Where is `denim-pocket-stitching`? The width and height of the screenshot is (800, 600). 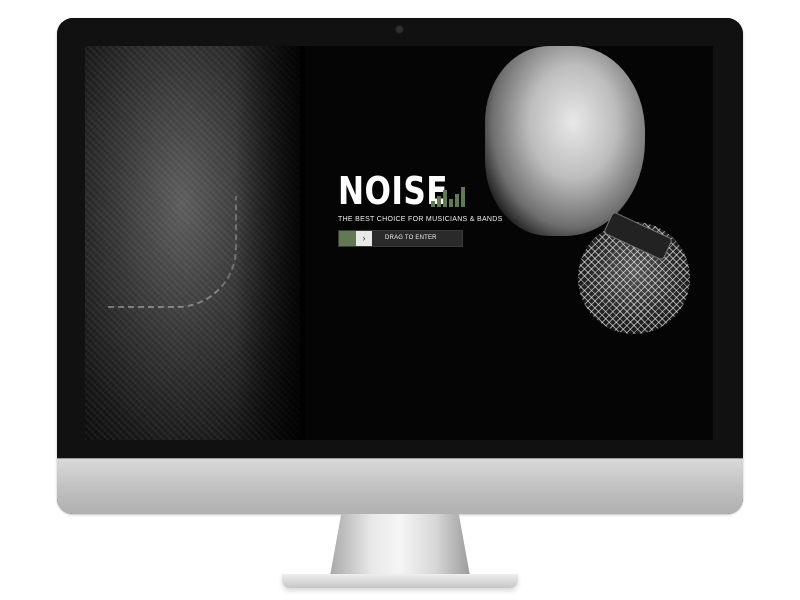
denim-pocket-stitching is located at coordinates (171, 252).